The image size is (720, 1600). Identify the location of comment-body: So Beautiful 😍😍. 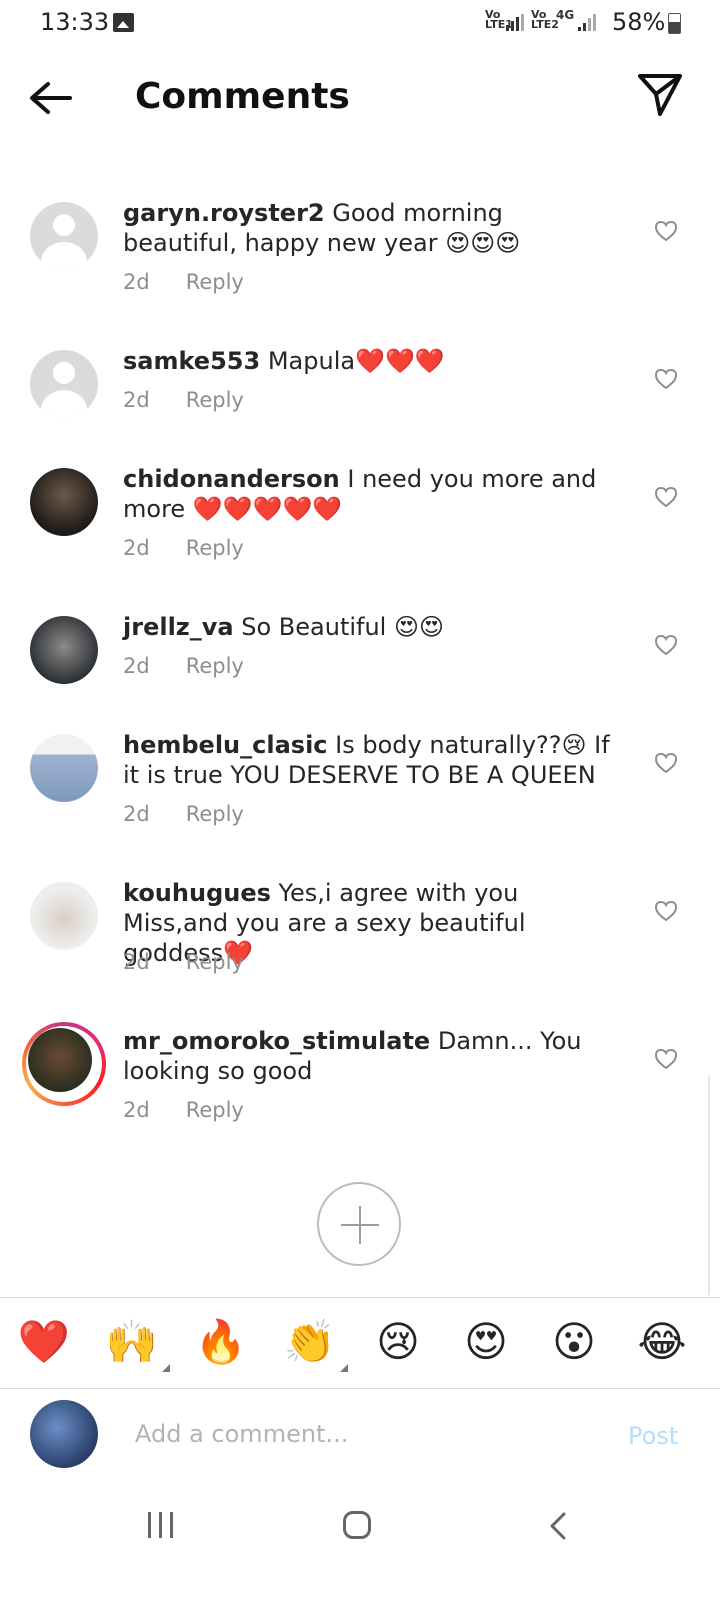
(343, 627).